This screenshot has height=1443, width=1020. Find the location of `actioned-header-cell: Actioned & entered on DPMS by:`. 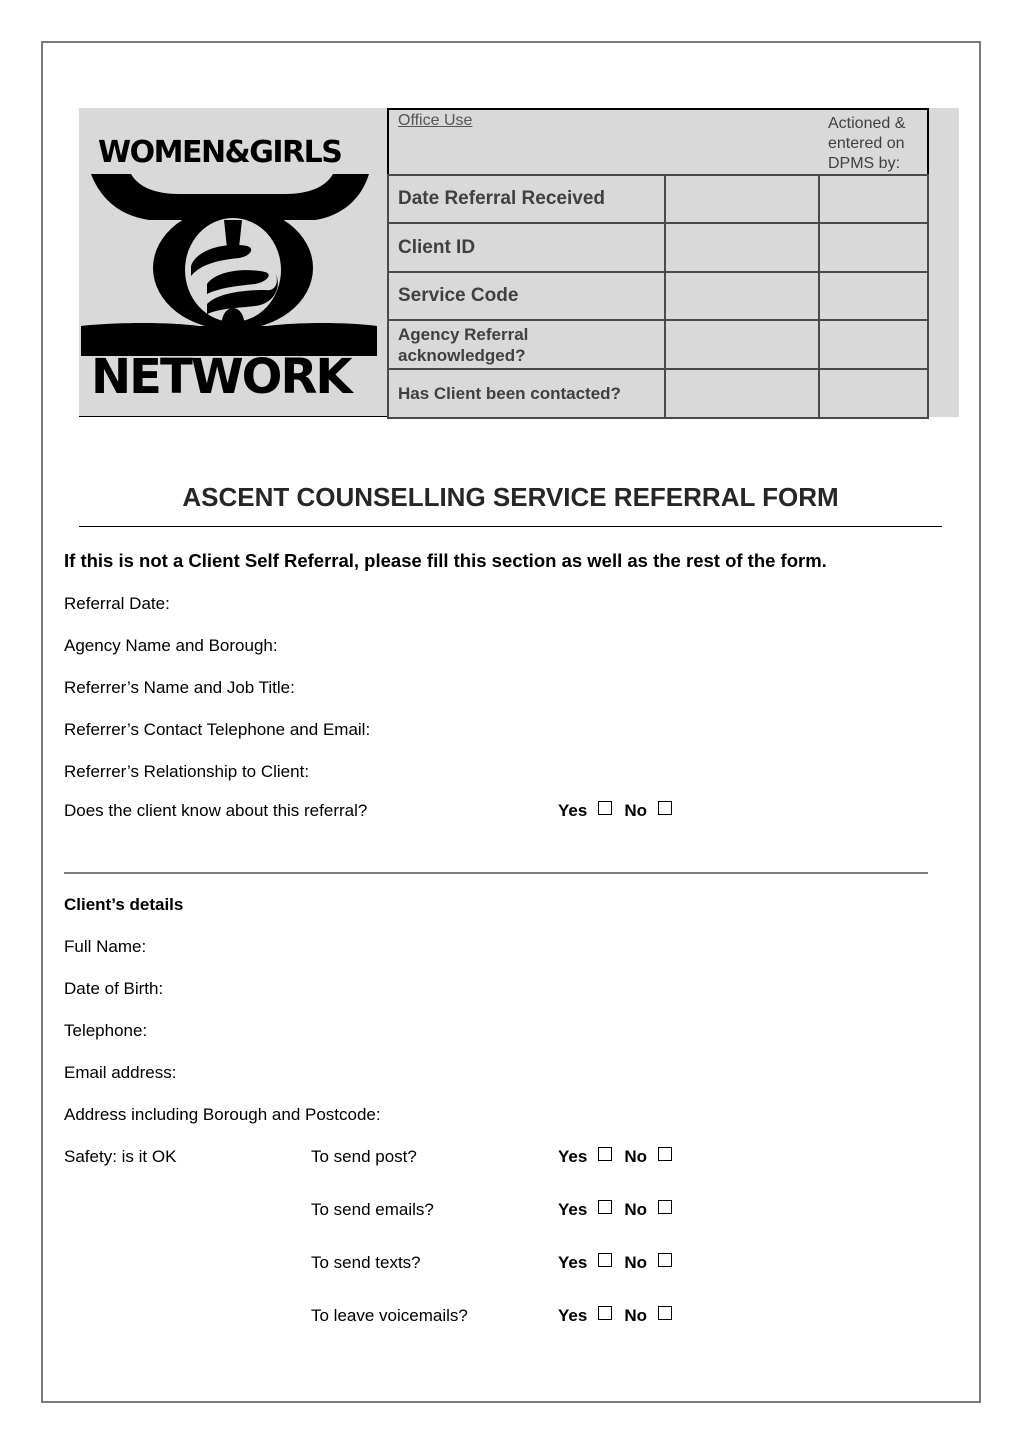

actioned-header-cell: Actioned & entered on DPMS by: is located at coordinates (873, 142).